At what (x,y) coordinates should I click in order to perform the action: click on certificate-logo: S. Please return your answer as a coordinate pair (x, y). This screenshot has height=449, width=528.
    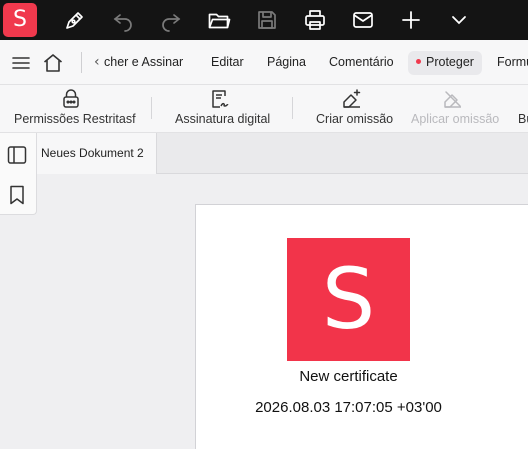
    Looking at the image, I should click on (348, 299).